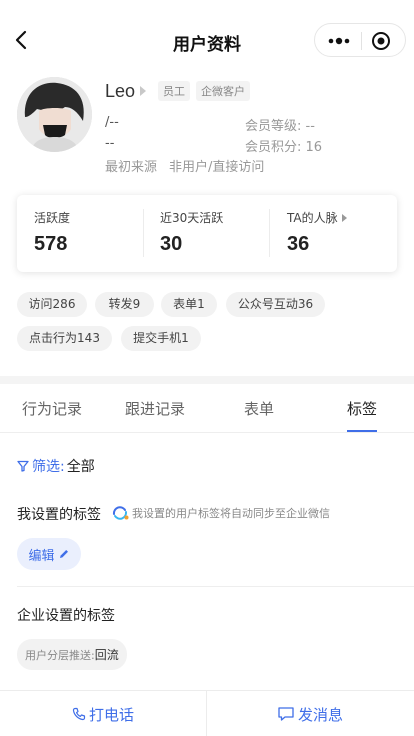 This screenshot has height=736, width=414. What do you see at coordinates (106, 655) in the screenshot?
I see `segment-value: 回流` at bounding box center [106, 655].